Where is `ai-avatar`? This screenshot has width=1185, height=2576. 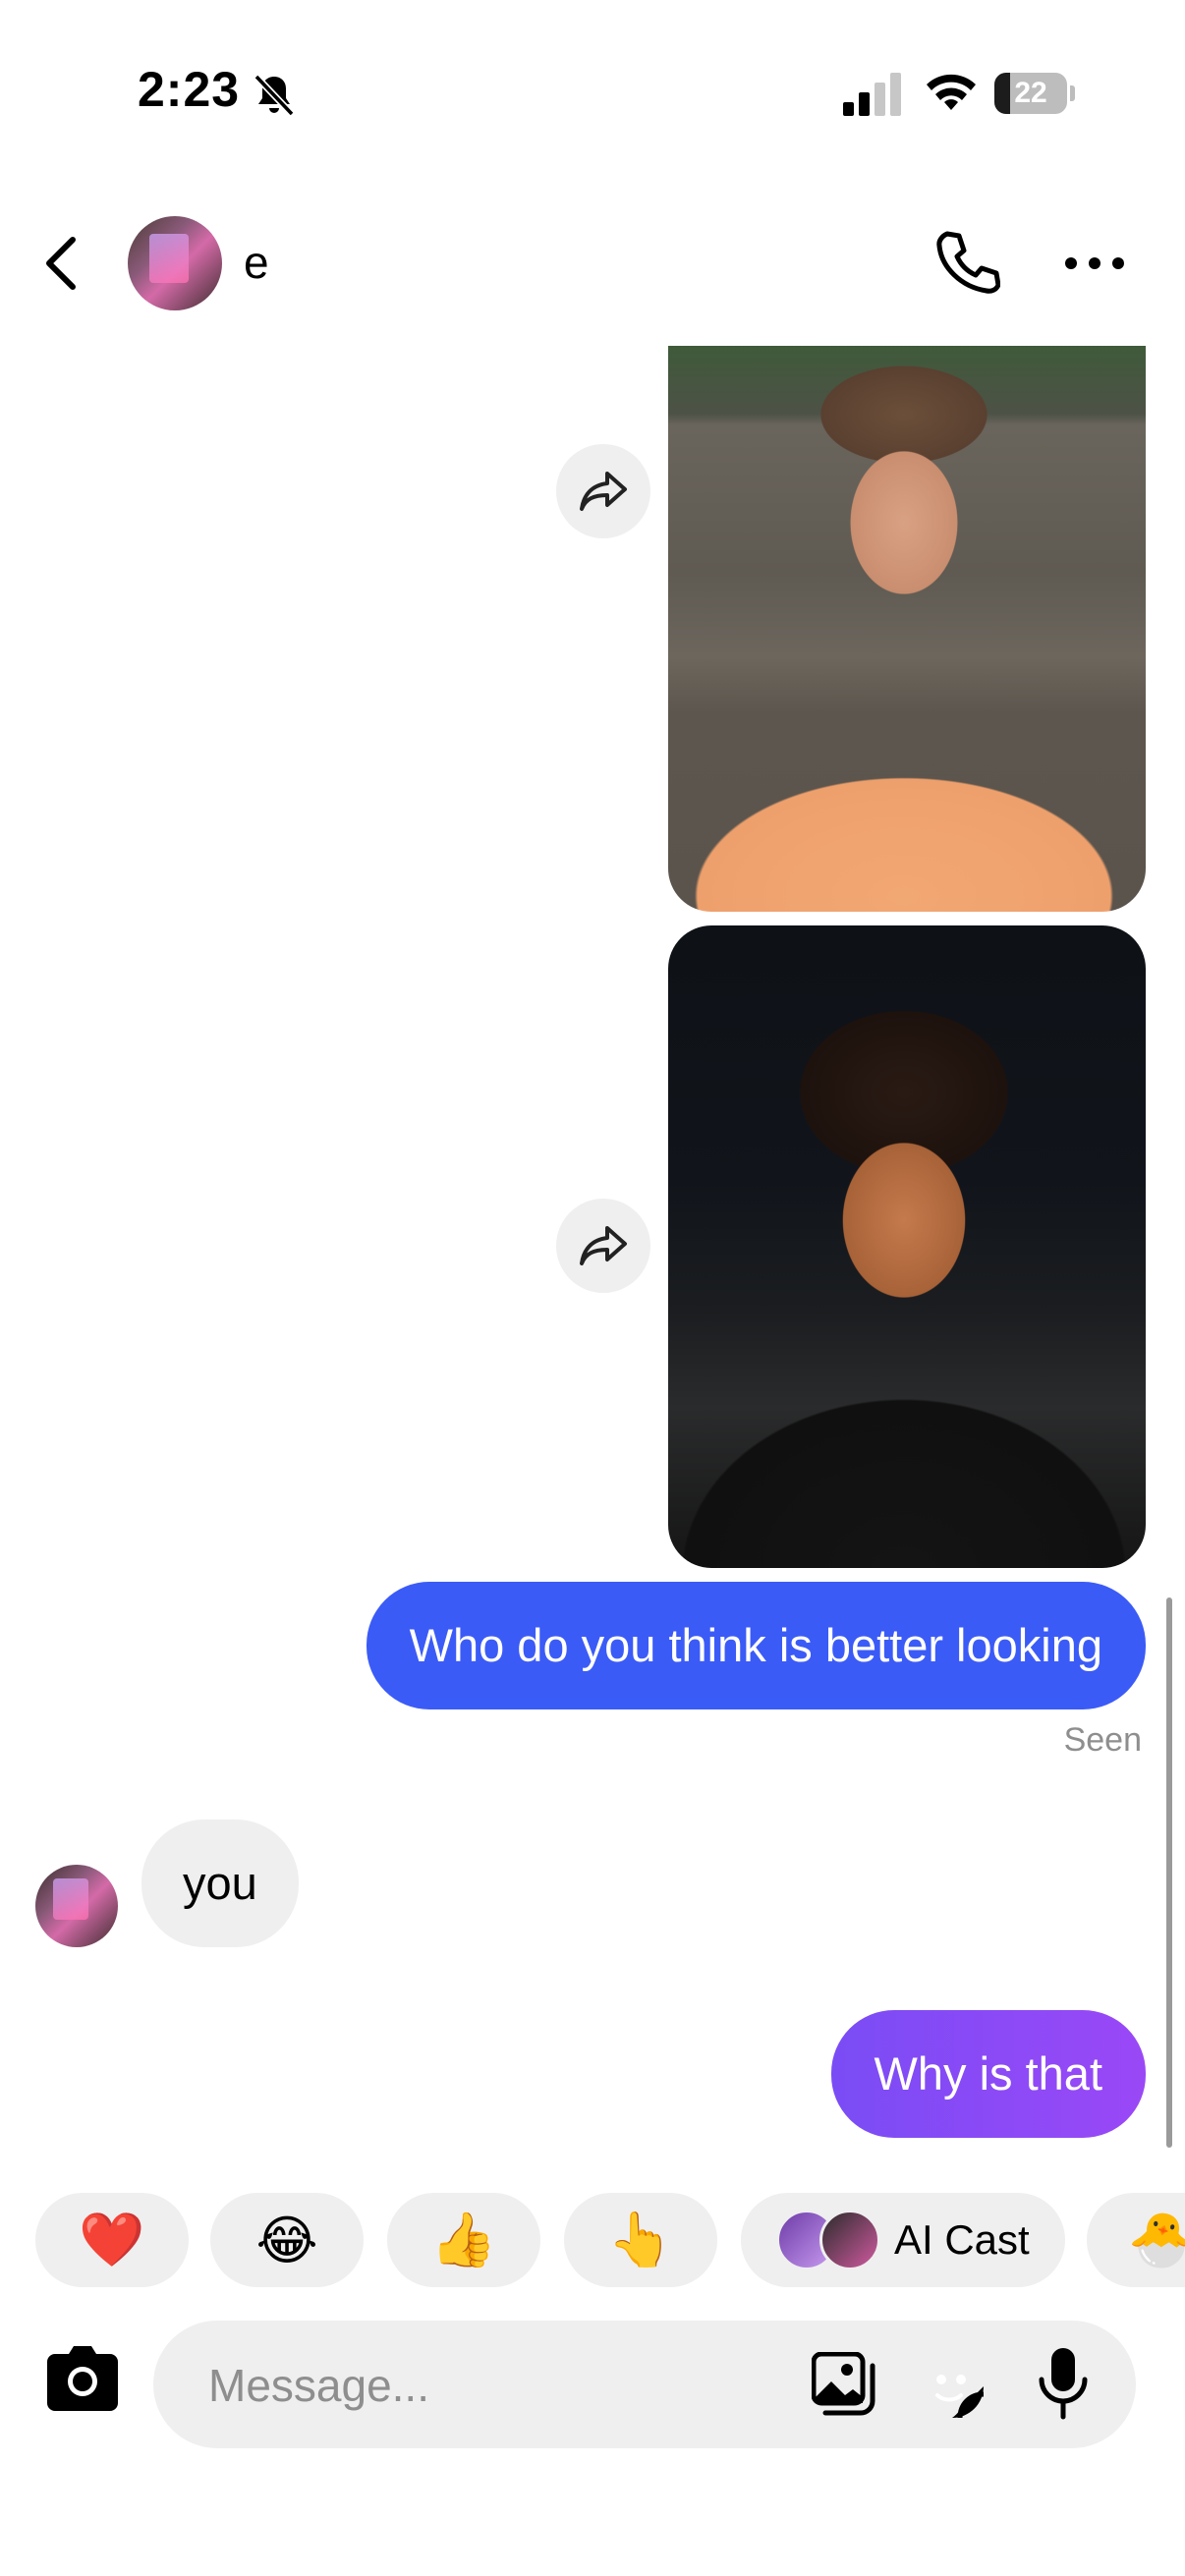 ai-avatar is located at coordinates (850, 2240).